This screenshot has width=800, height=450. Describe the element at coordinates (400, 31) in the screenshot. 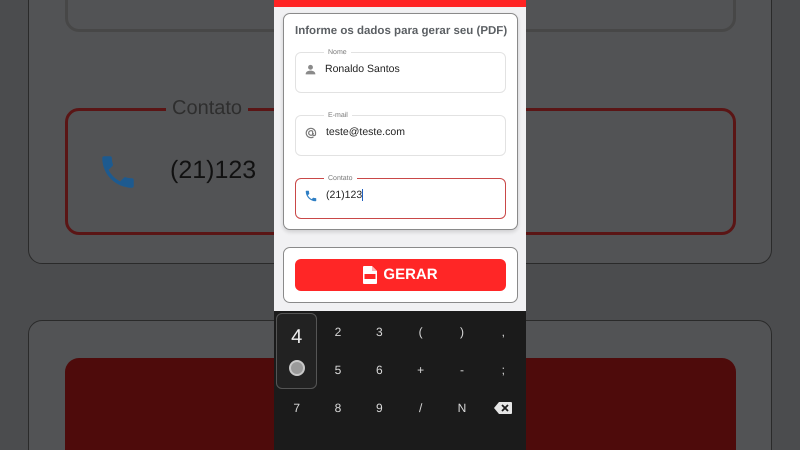

I see `form-title: Informe os dados para gerar seu (PDF)` at that location.